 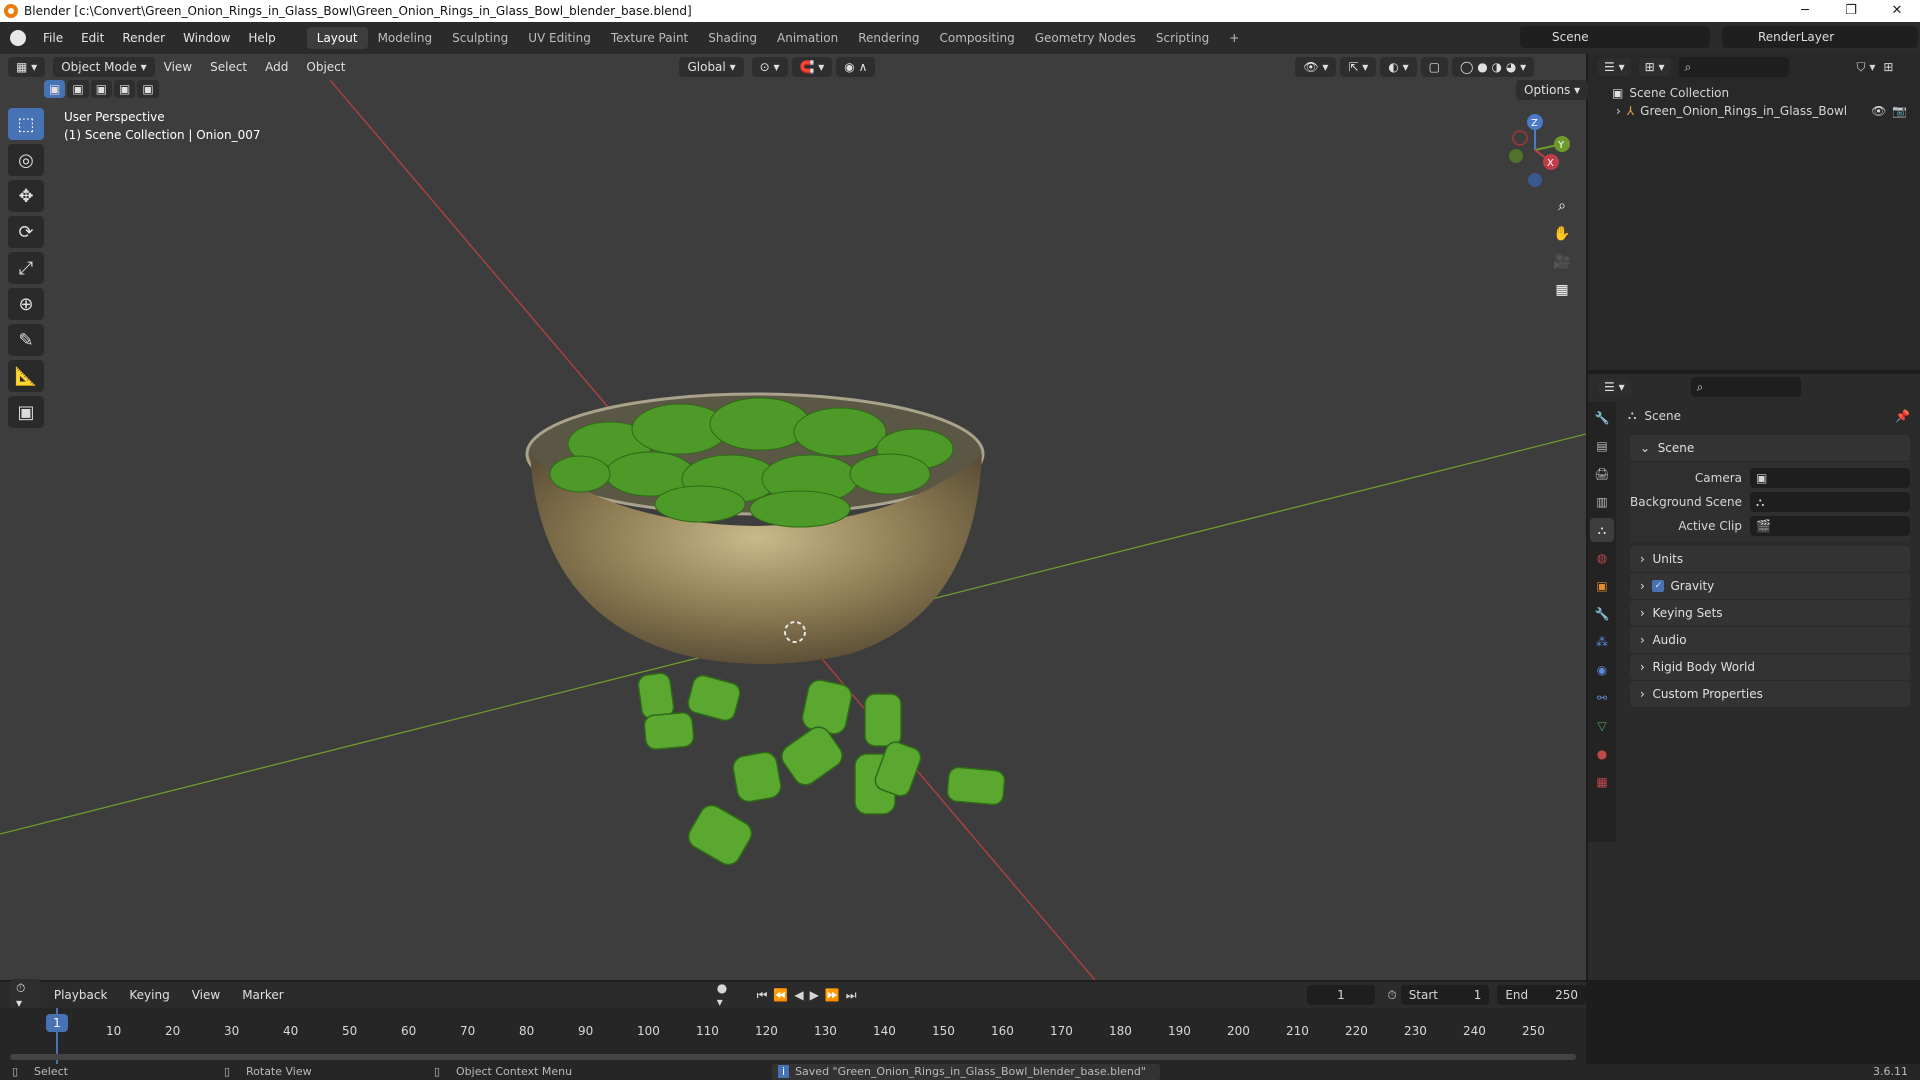 What do you see at coordinates (1615, 37) in the screenshot?
I see `scene-selector: Scene` at bounding box center [1615, 37].